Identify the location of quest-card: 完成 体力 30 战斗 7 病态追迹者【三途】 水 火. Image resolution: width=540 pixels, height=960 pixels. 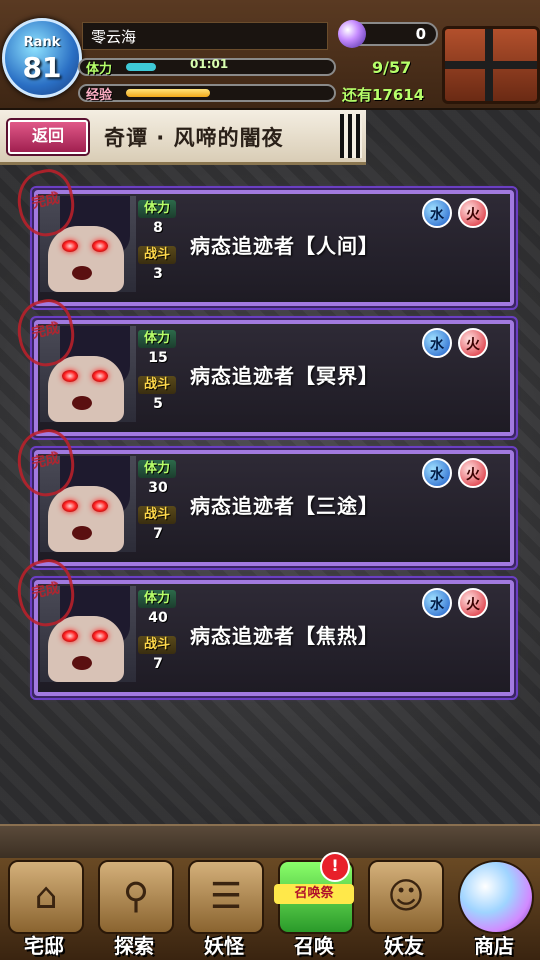
(264, 497).